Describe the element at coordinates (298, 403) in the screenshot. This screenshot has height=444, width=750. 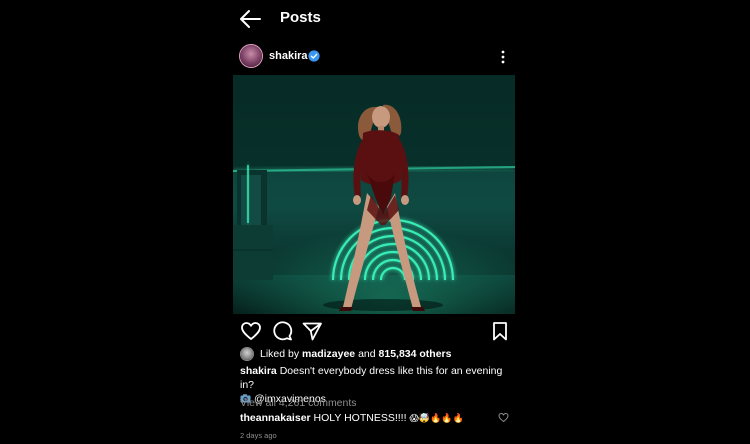
I see `view-all-comments-link: View all 4,261 comments` at that location.